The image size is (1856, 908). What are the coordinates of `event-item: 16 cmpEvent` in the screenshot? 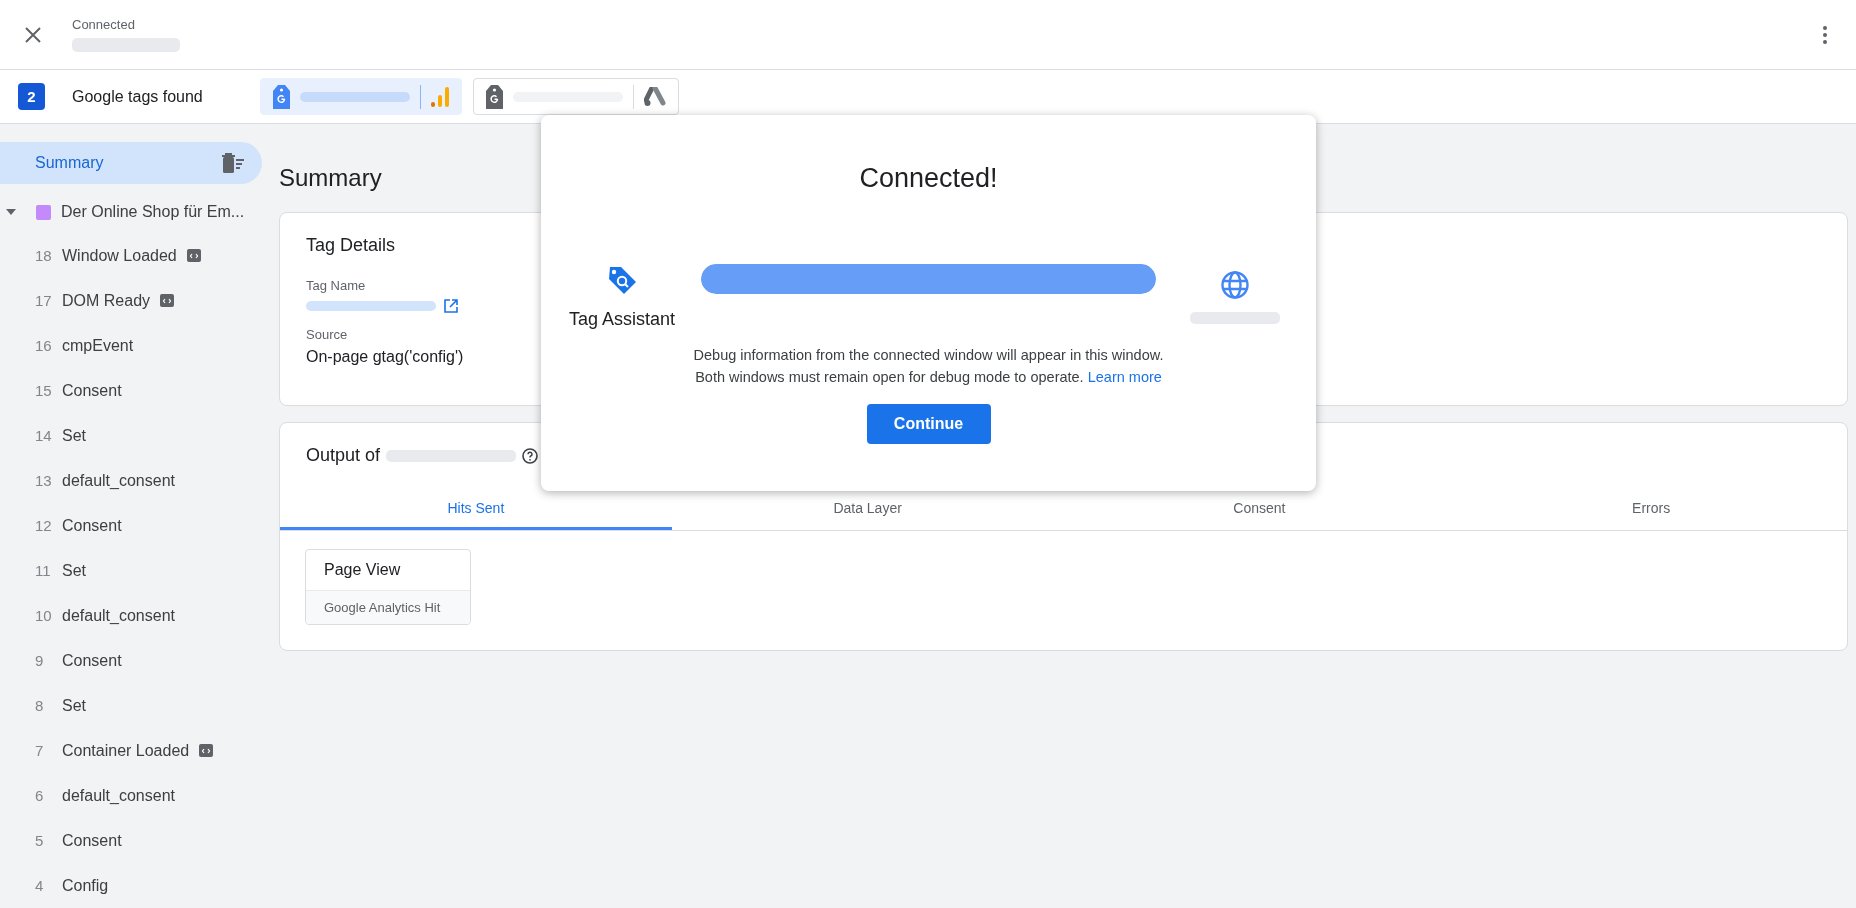 It's located at (131, 345).